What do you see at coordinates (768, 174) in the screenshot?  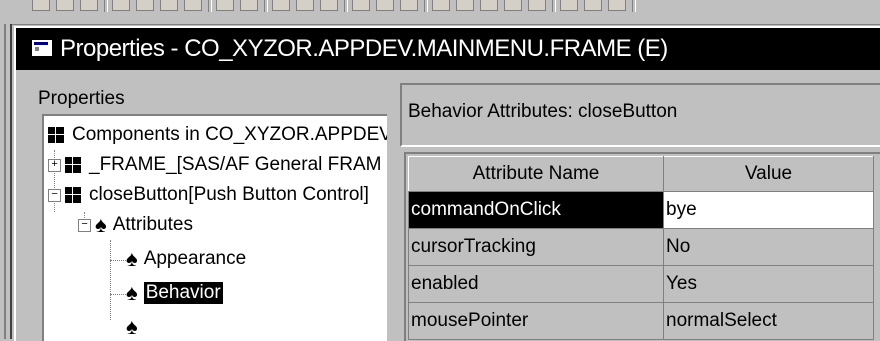 I see `column-header-value: Value` at bounding box center [768, 174].